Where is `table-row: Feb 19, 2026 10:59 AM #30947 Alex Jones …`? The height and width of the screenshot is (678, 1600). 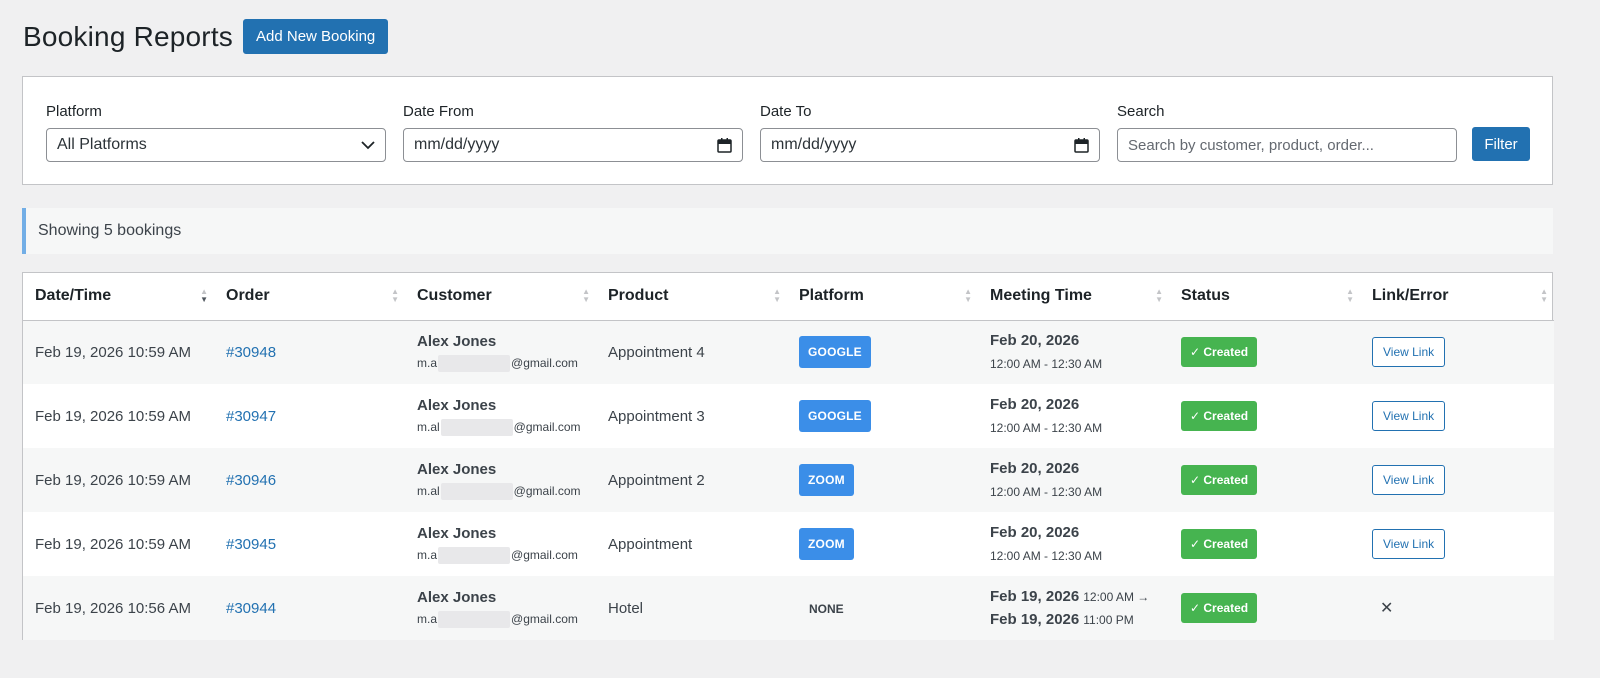
table-row: Feb 19, 2026 10:59 AM #30947 Alex Jones … is located at coordinates (788, 416).